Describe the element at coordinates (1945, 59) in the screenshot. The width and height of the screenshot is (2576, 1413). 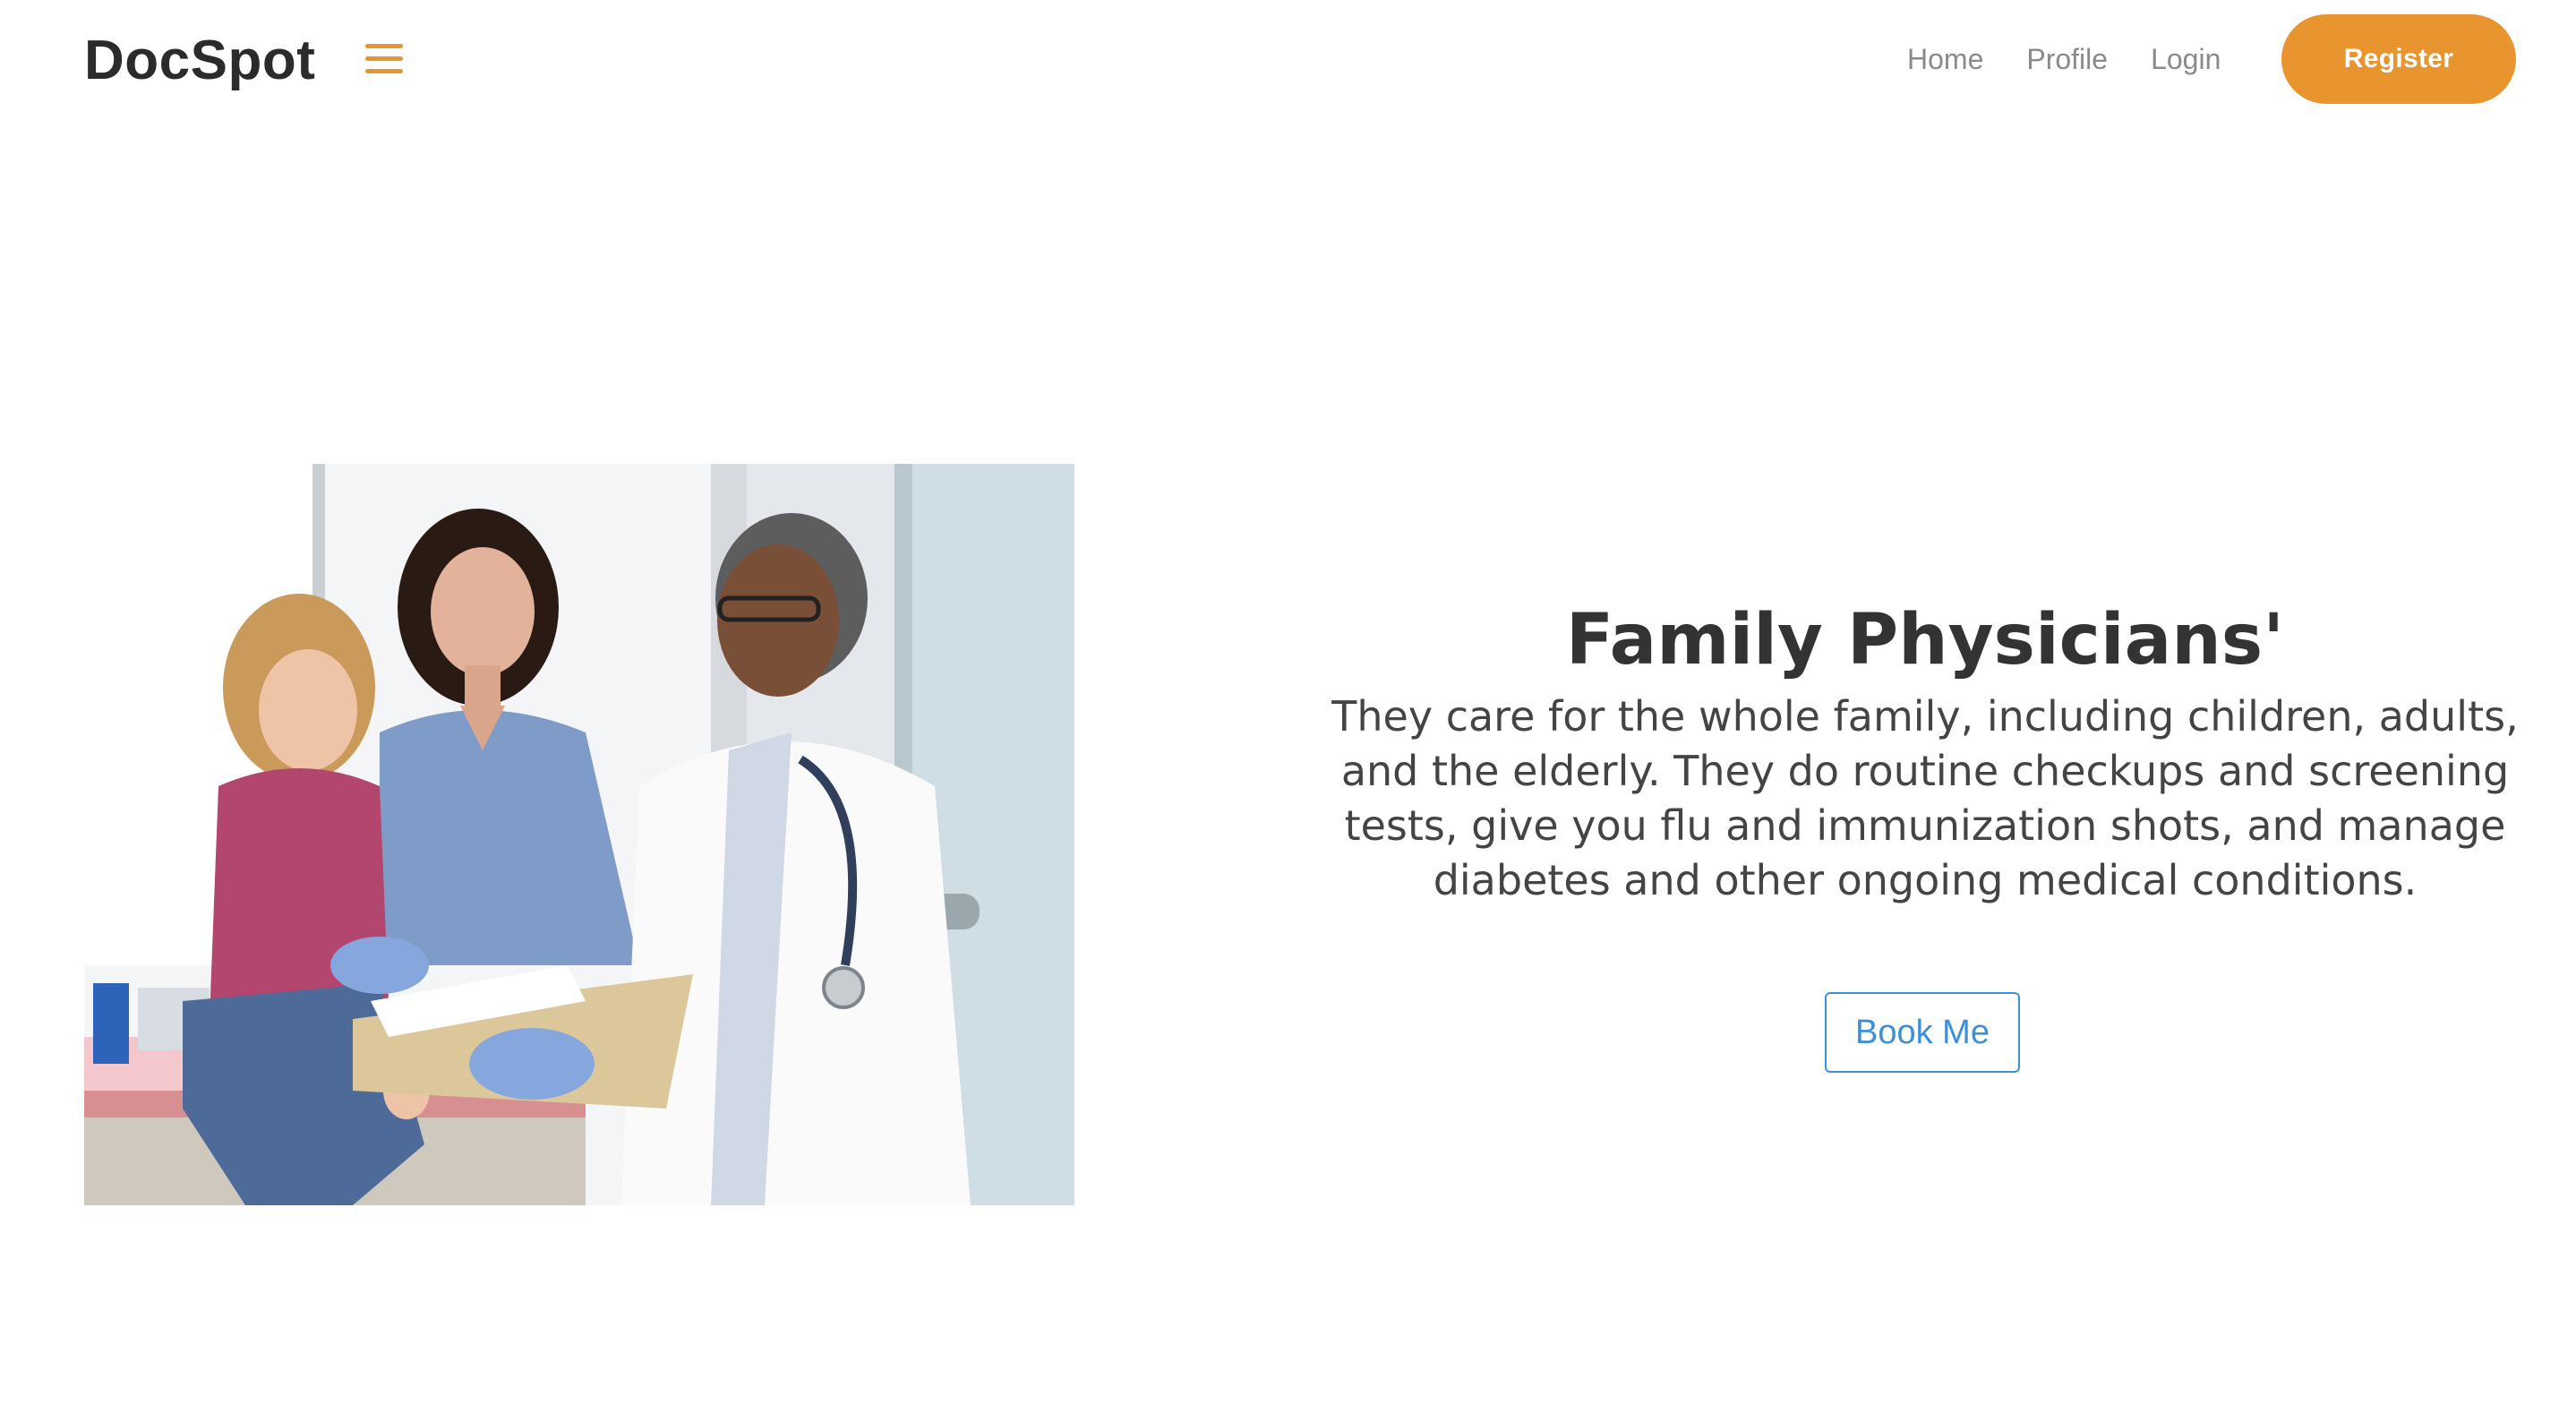
I see `nav-link-home: Home` at that location.